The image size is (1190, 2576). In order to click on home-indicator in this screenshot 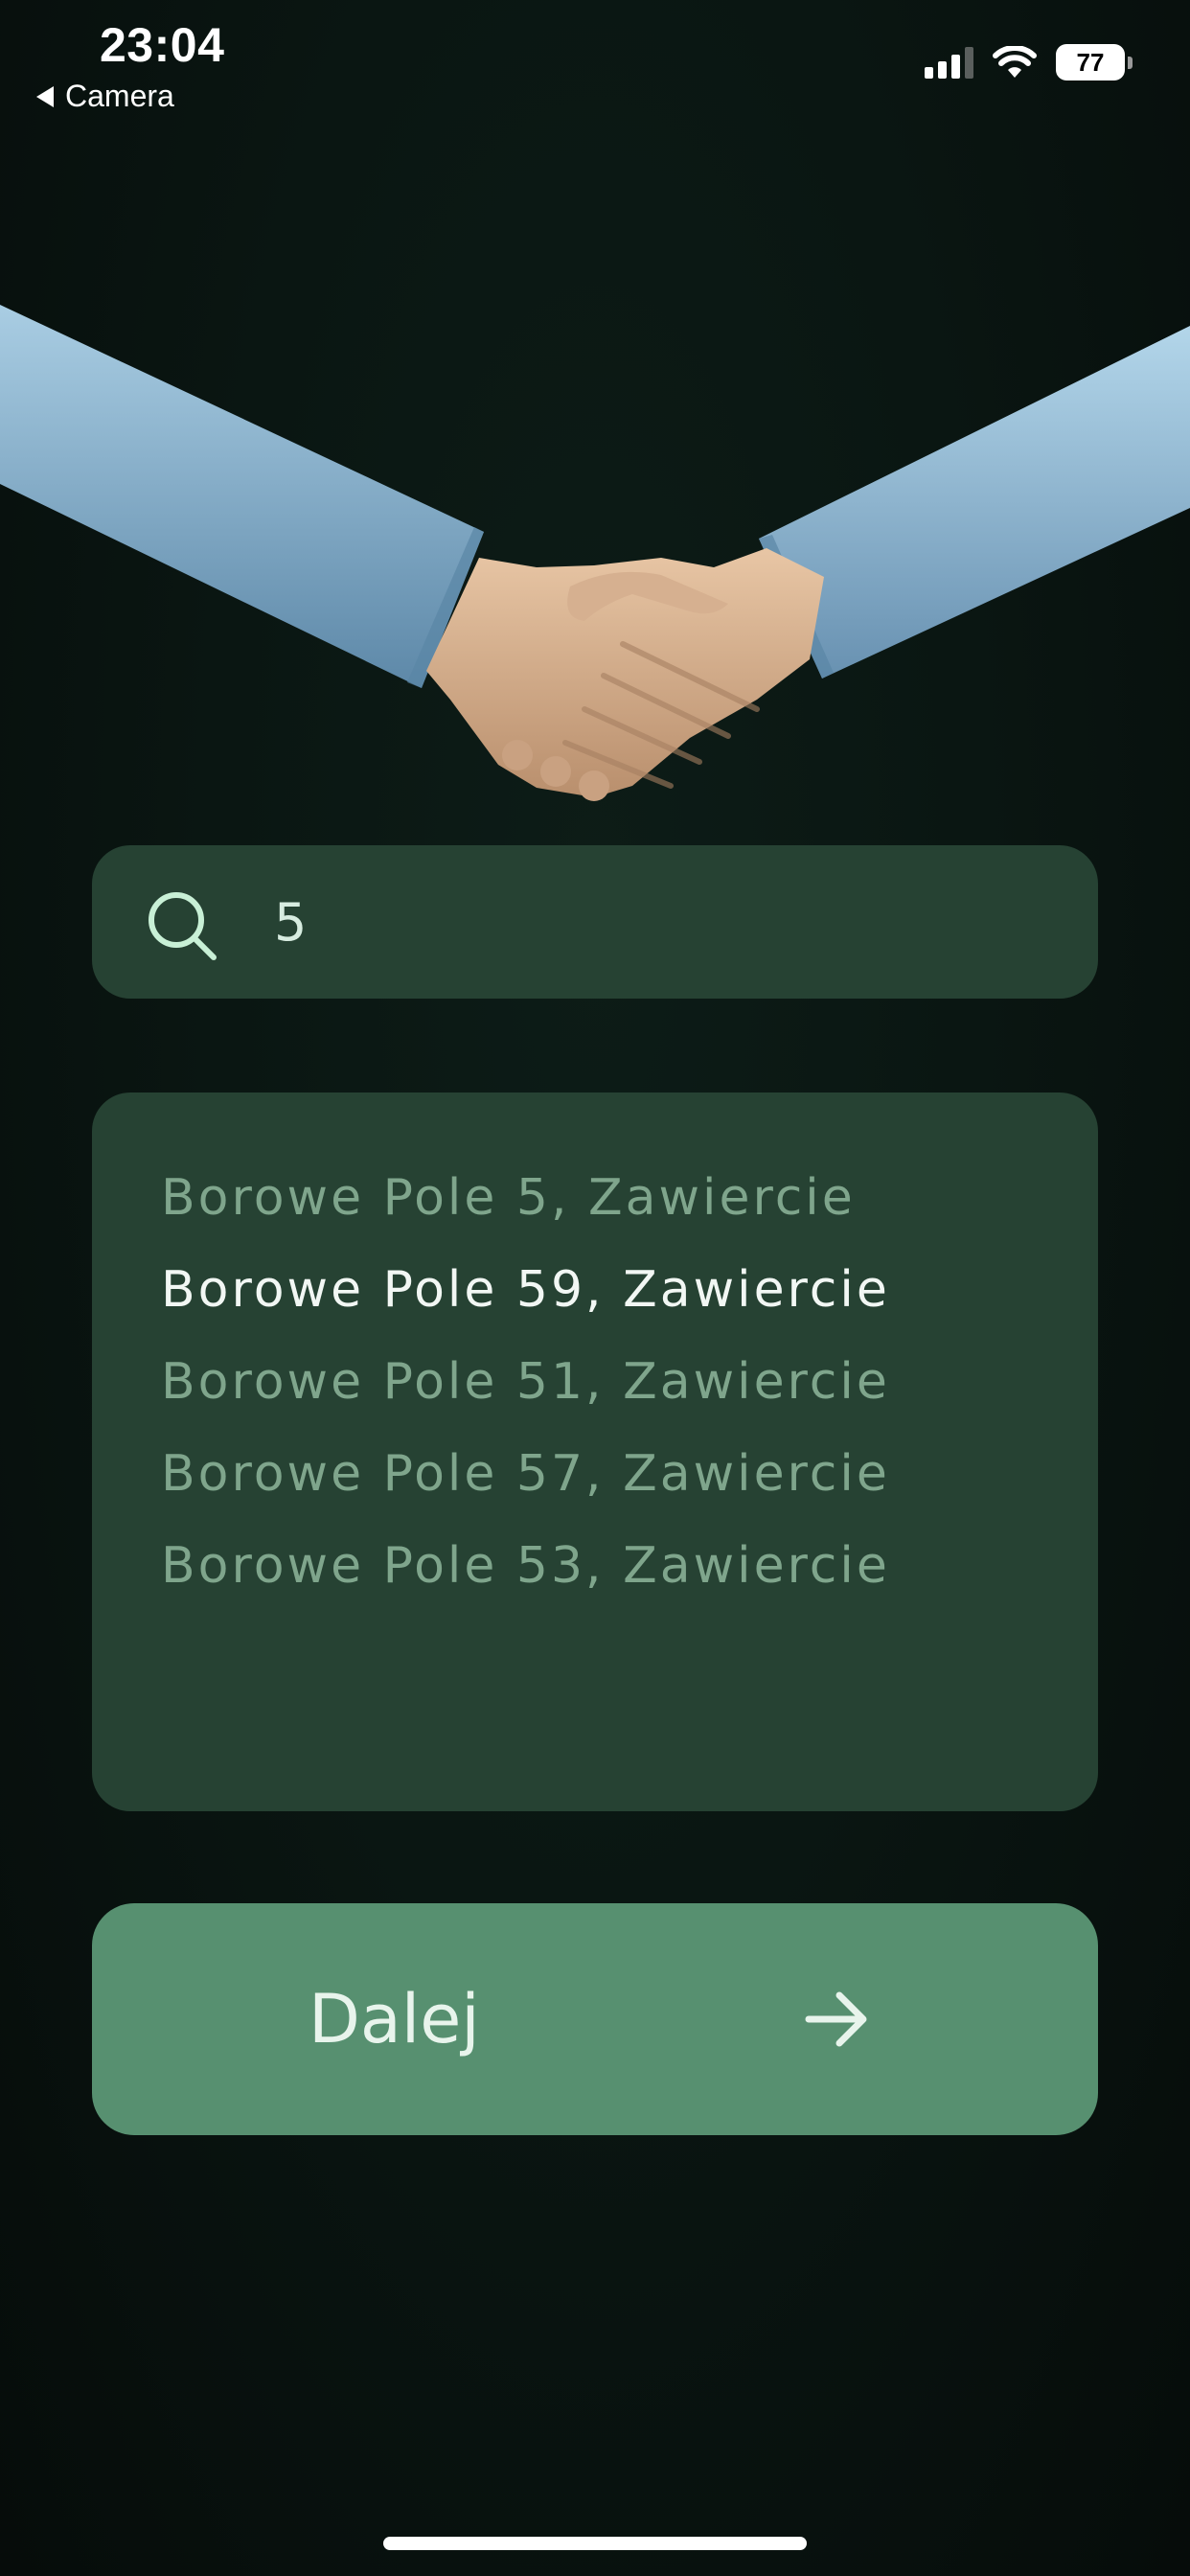, I will do `click(595, 2543)`.